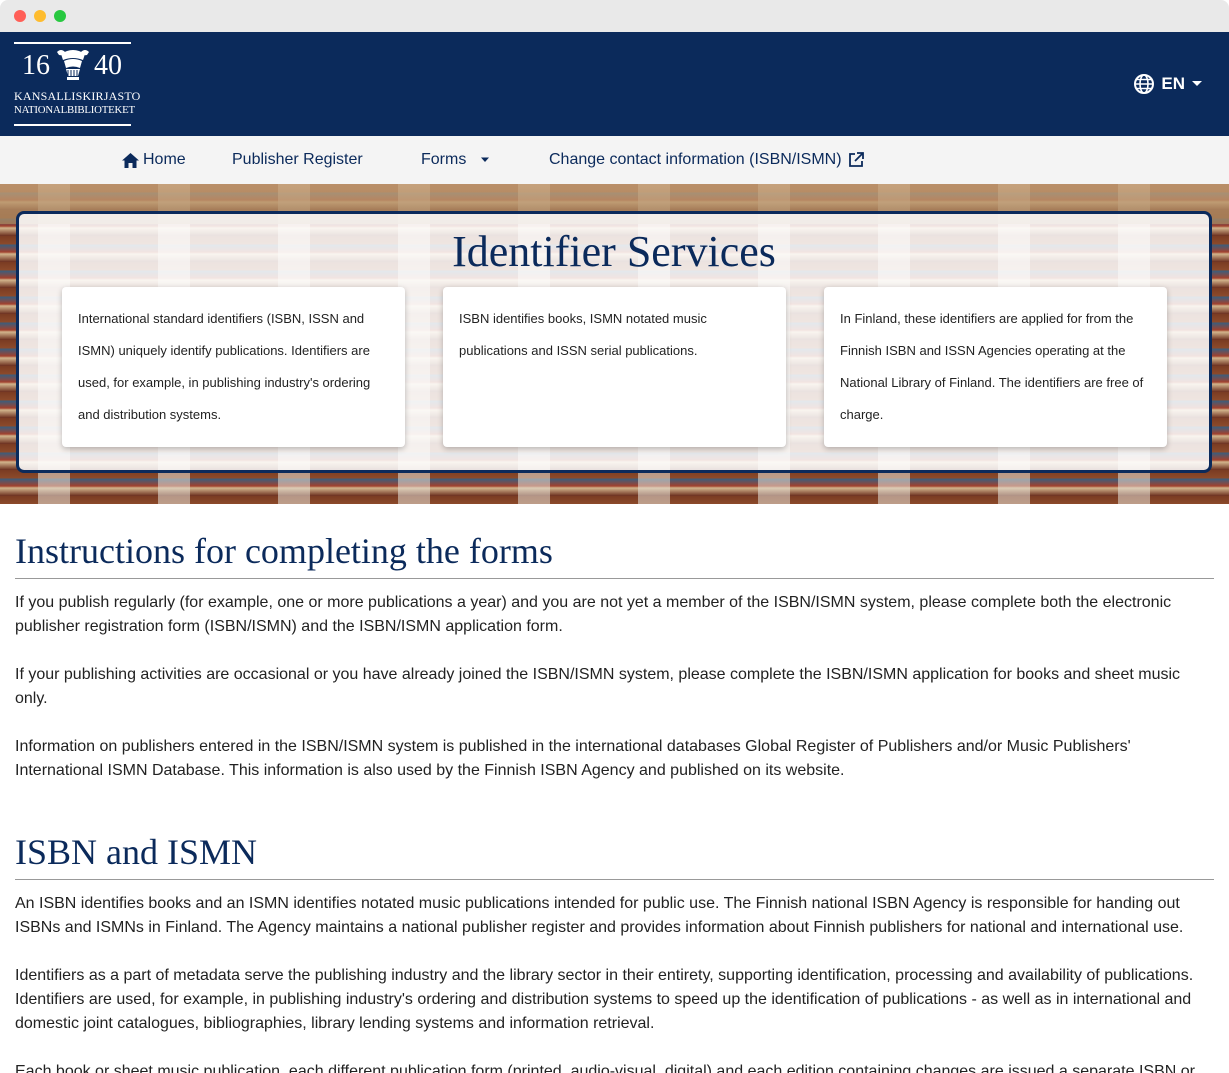 This screenshot has height=1073, width=1229. I want to click on language-selector: EN, so click(1168, 84).